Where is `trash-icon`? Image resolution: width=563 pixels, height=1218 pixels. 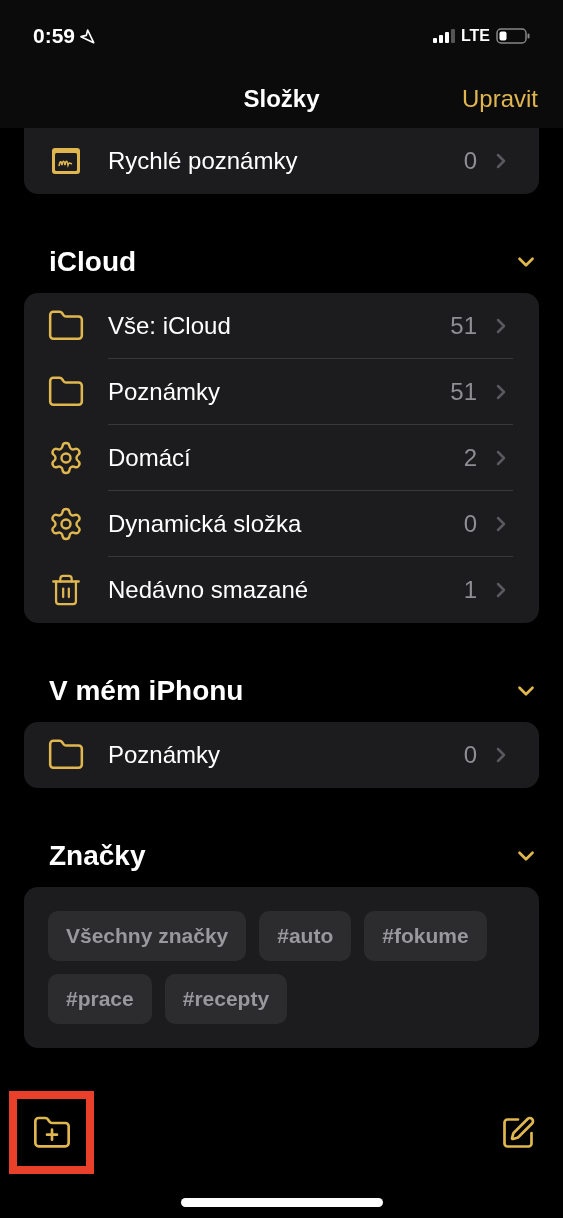 trash-icon is located at coordinates (66, 590).